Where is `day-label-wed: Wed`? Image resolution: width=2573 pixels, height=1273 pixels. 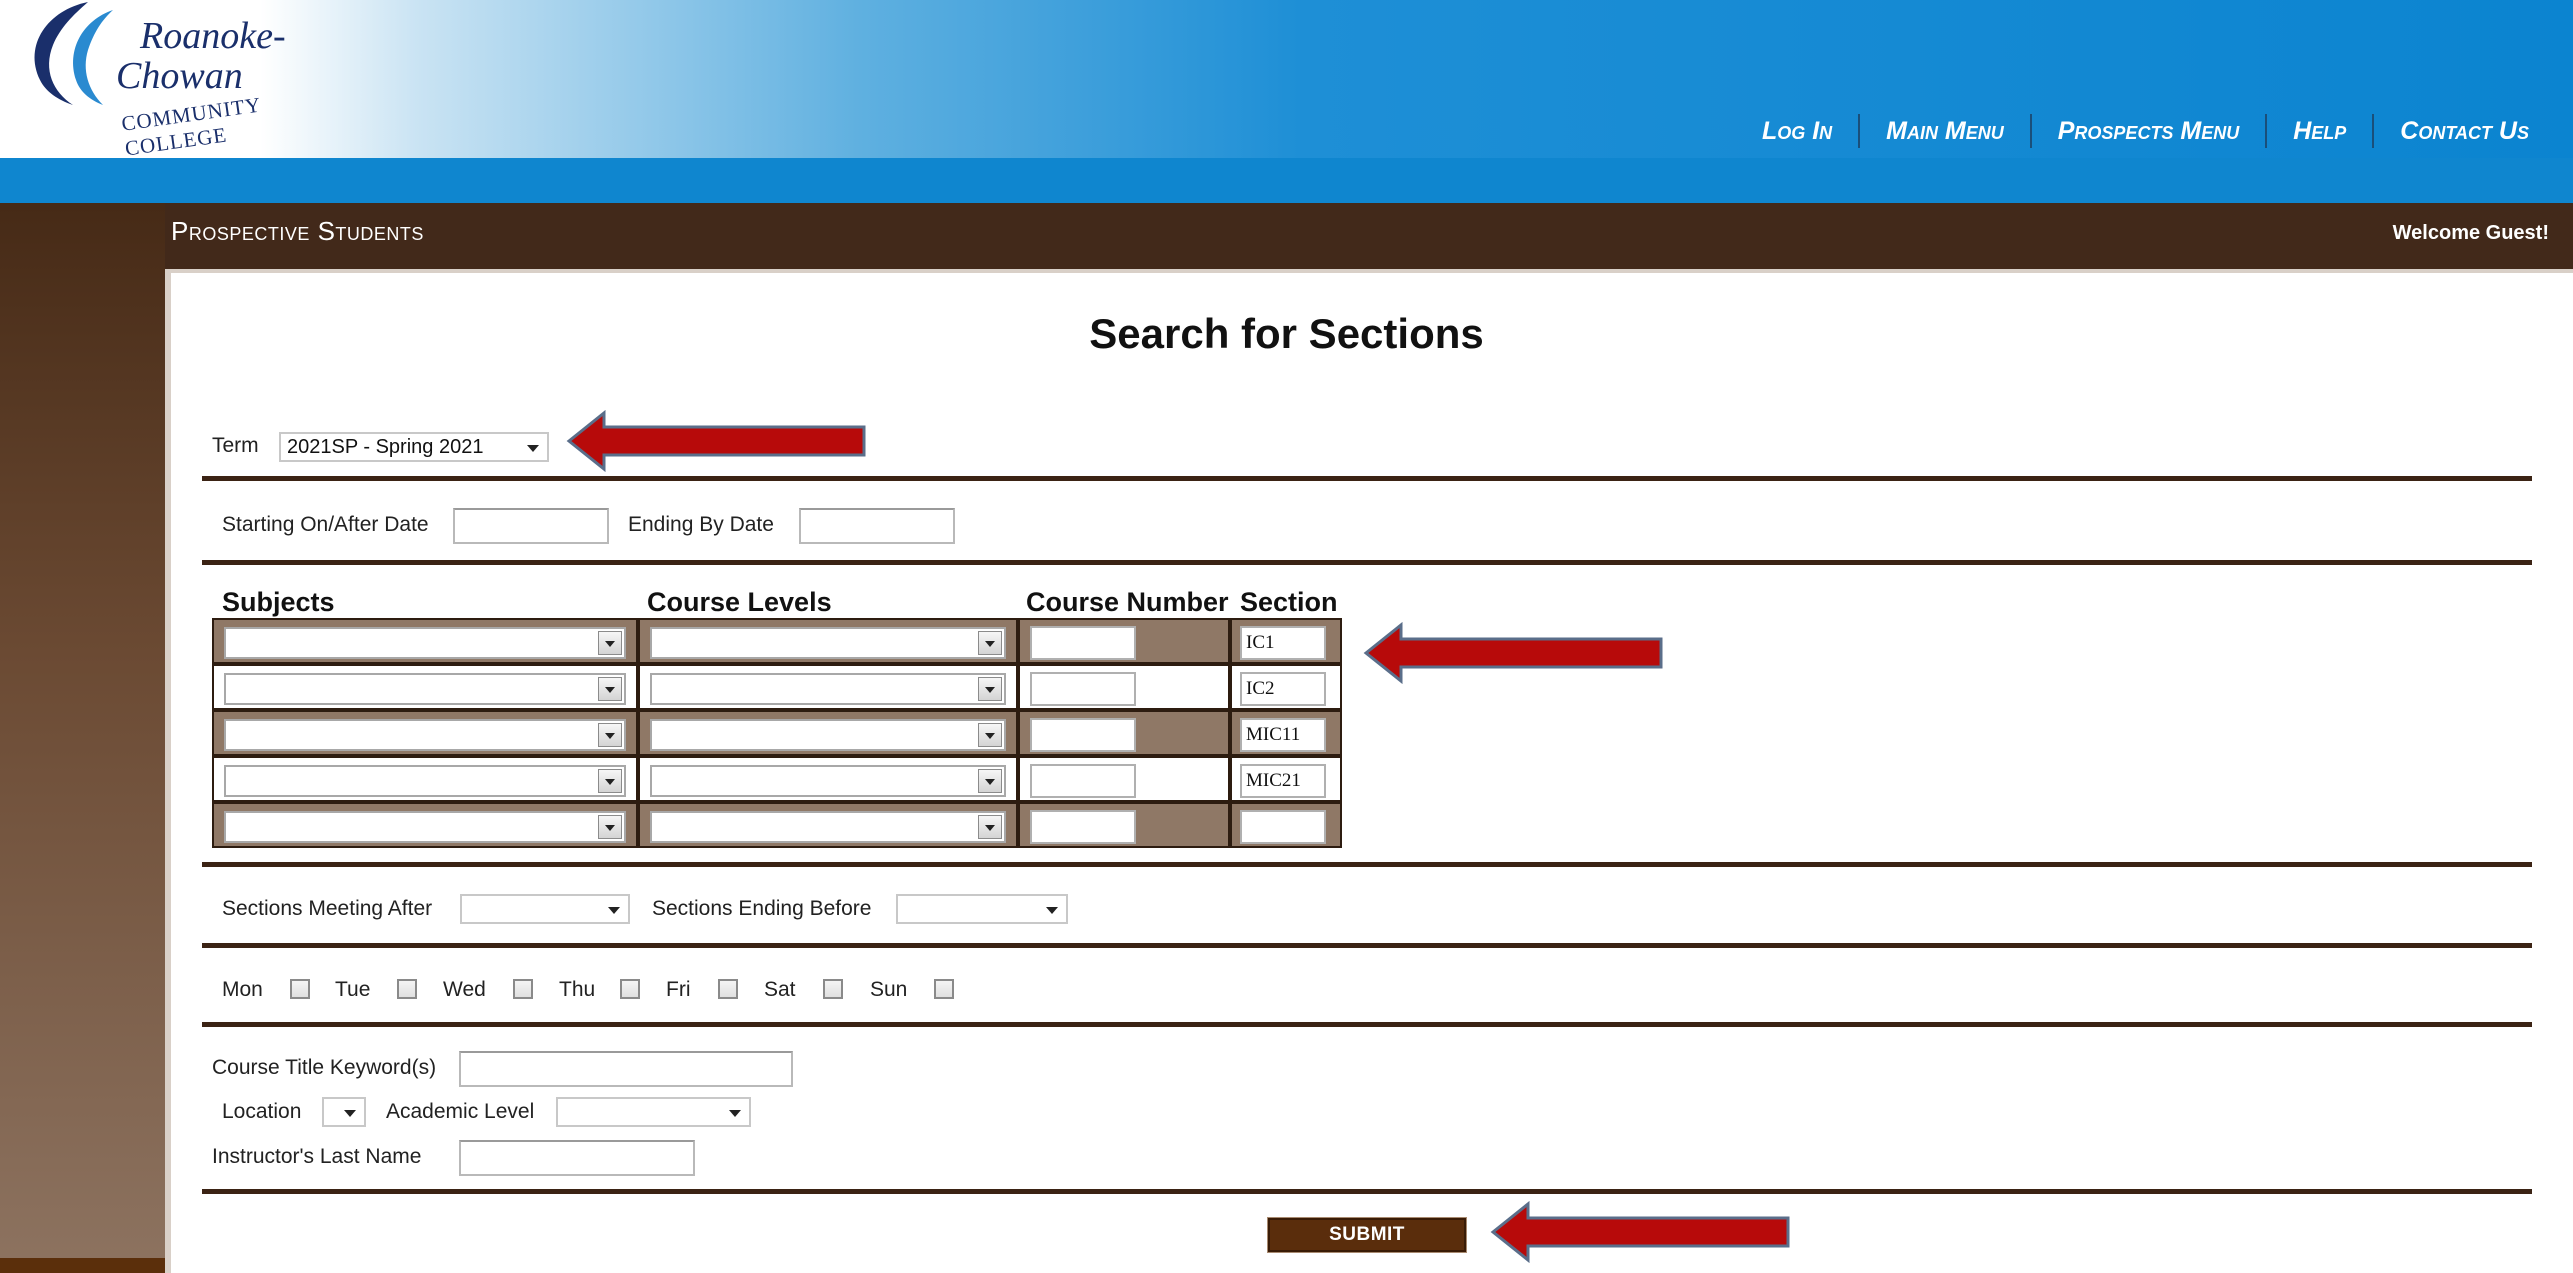
day-label-wed: Wed is located at coordinates (464, 989).